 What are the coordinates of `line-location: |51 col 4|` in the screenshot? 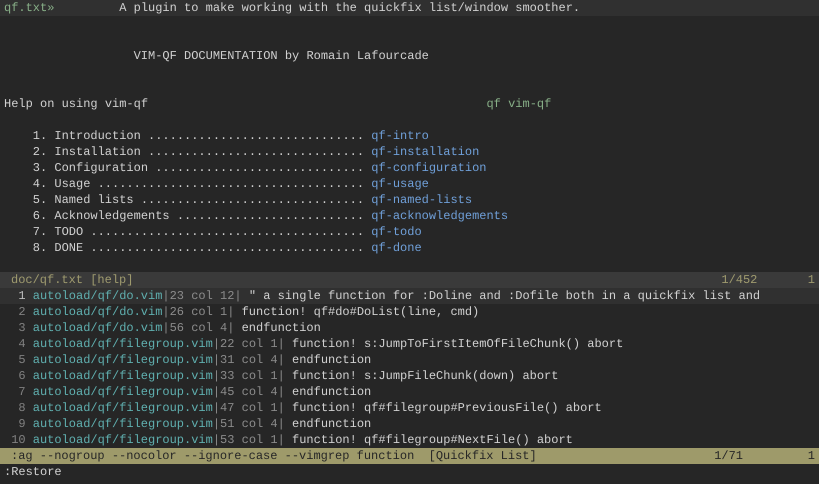 It's located at (248, 424).